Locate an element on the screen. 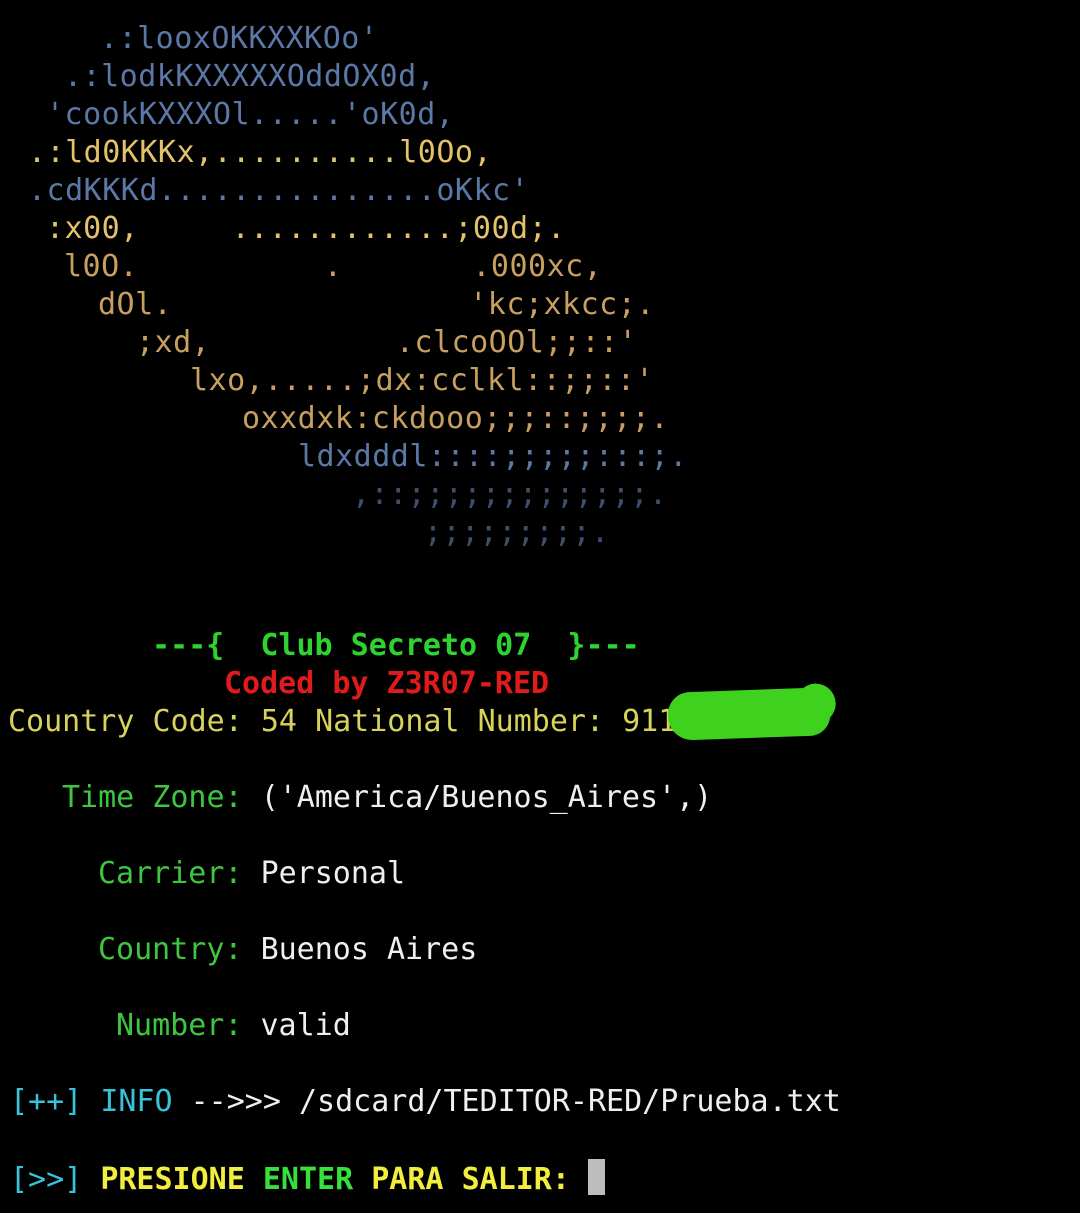 Image resolution: width=1080 pixels, height=1213 pixels. number-summary-line: Country Code: 54 National Number: 911 is located at coordinates (342, 722).